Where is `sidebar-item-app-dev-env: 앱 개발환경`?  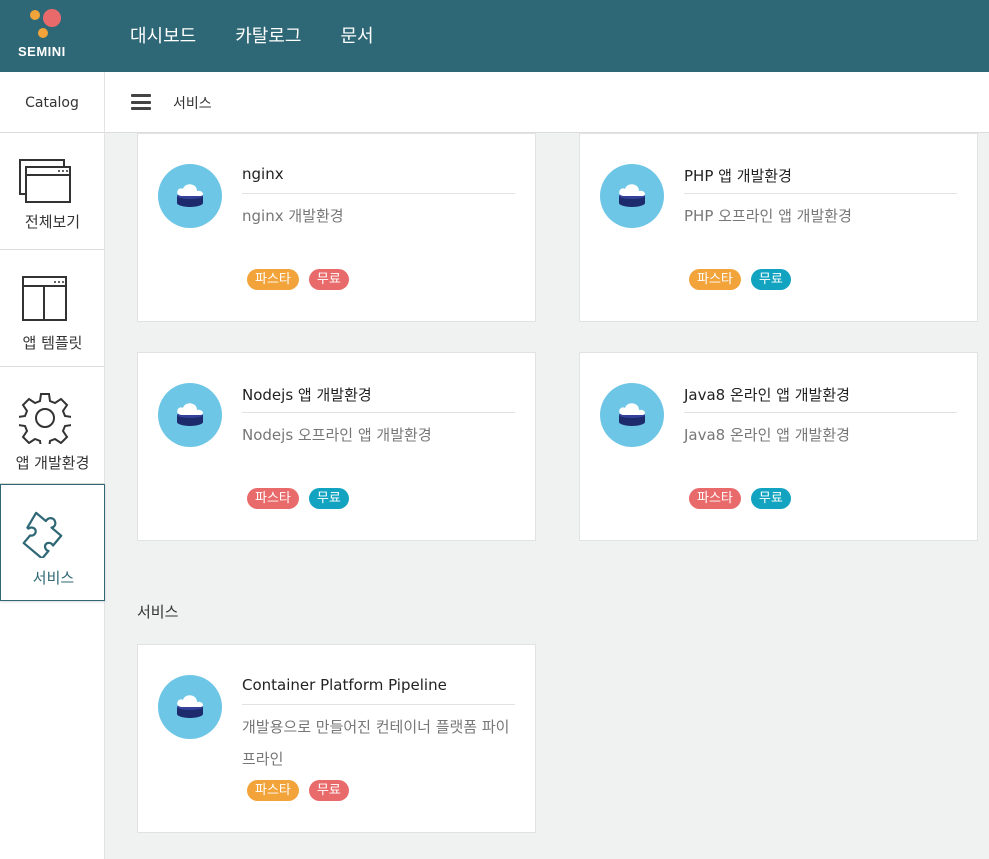
sidebar-item-app-dev-env: 앱 개발환경 is located at coordinates (52, 425).